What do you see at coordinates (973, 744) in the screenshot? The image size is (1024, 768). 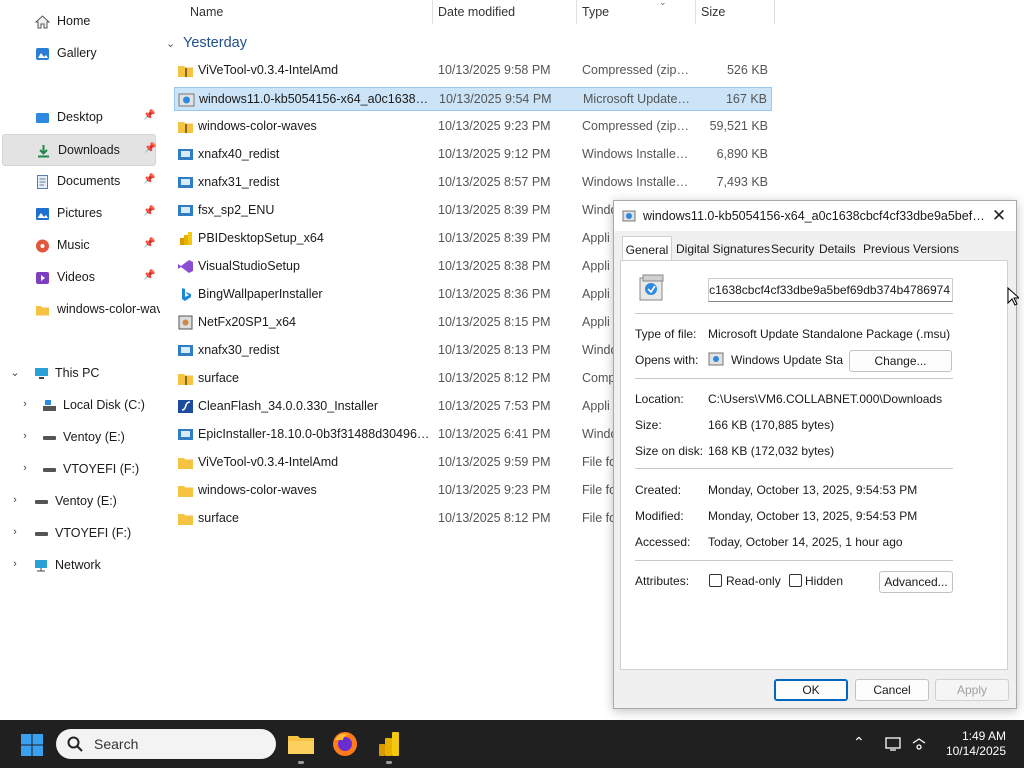 I see `system-clock: 1:49 AM 10/14/2025` at bounding box center [973, 744].